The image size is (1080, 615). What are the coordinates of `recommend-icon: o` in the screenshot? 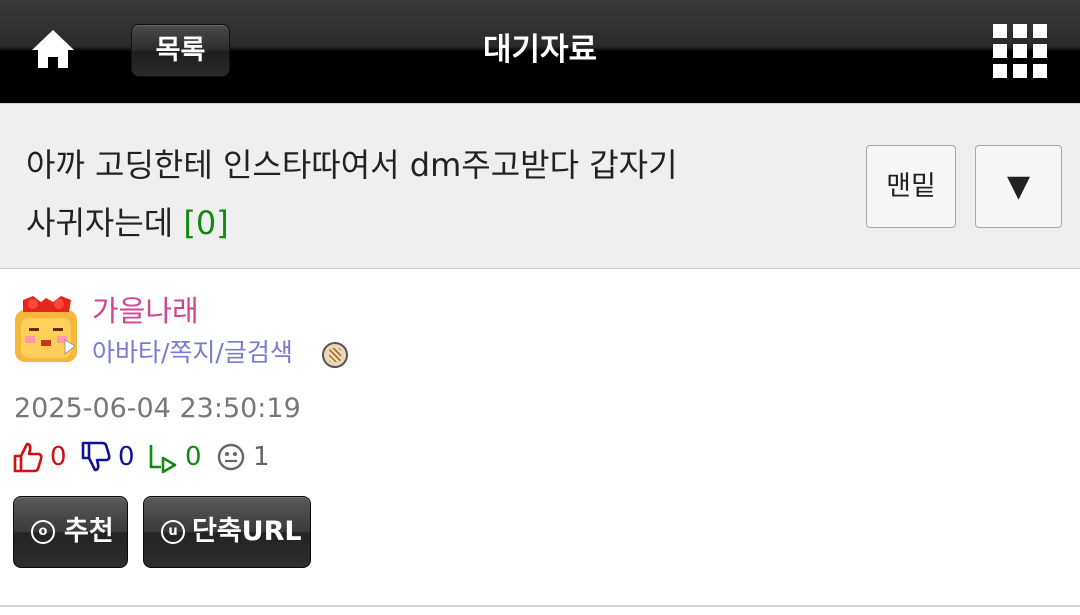 It's located at (43, 532).